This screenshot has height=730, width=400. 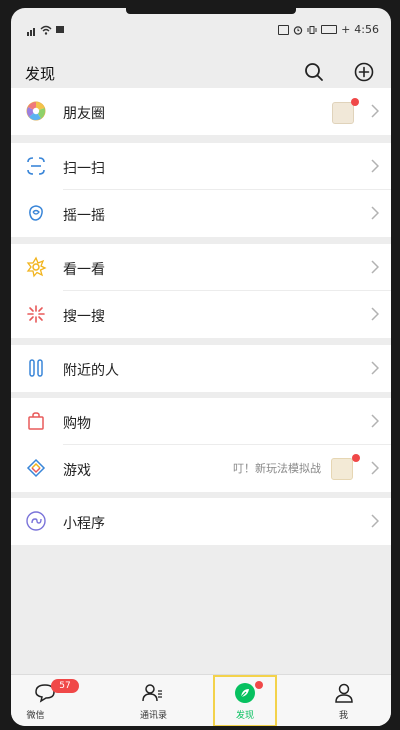 I want to click on group-shopping-games: 购物 游戏 叮！新玩法模拟战, so click(x=201, y=445).